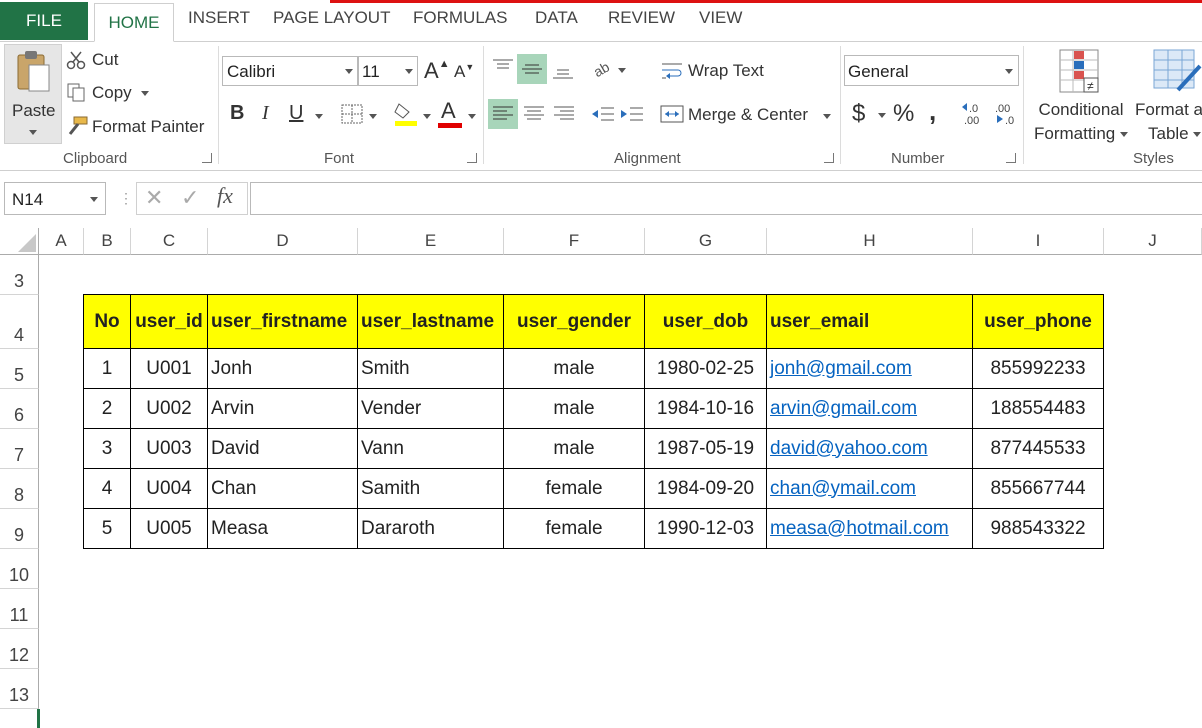 Image resolution: width=1202 pixels, height=728 pixels. What do you see at coordinates (1038, 322) in the screenshot?
I see `table-header-cell: user_phone` at bounding box center [1038, 322].